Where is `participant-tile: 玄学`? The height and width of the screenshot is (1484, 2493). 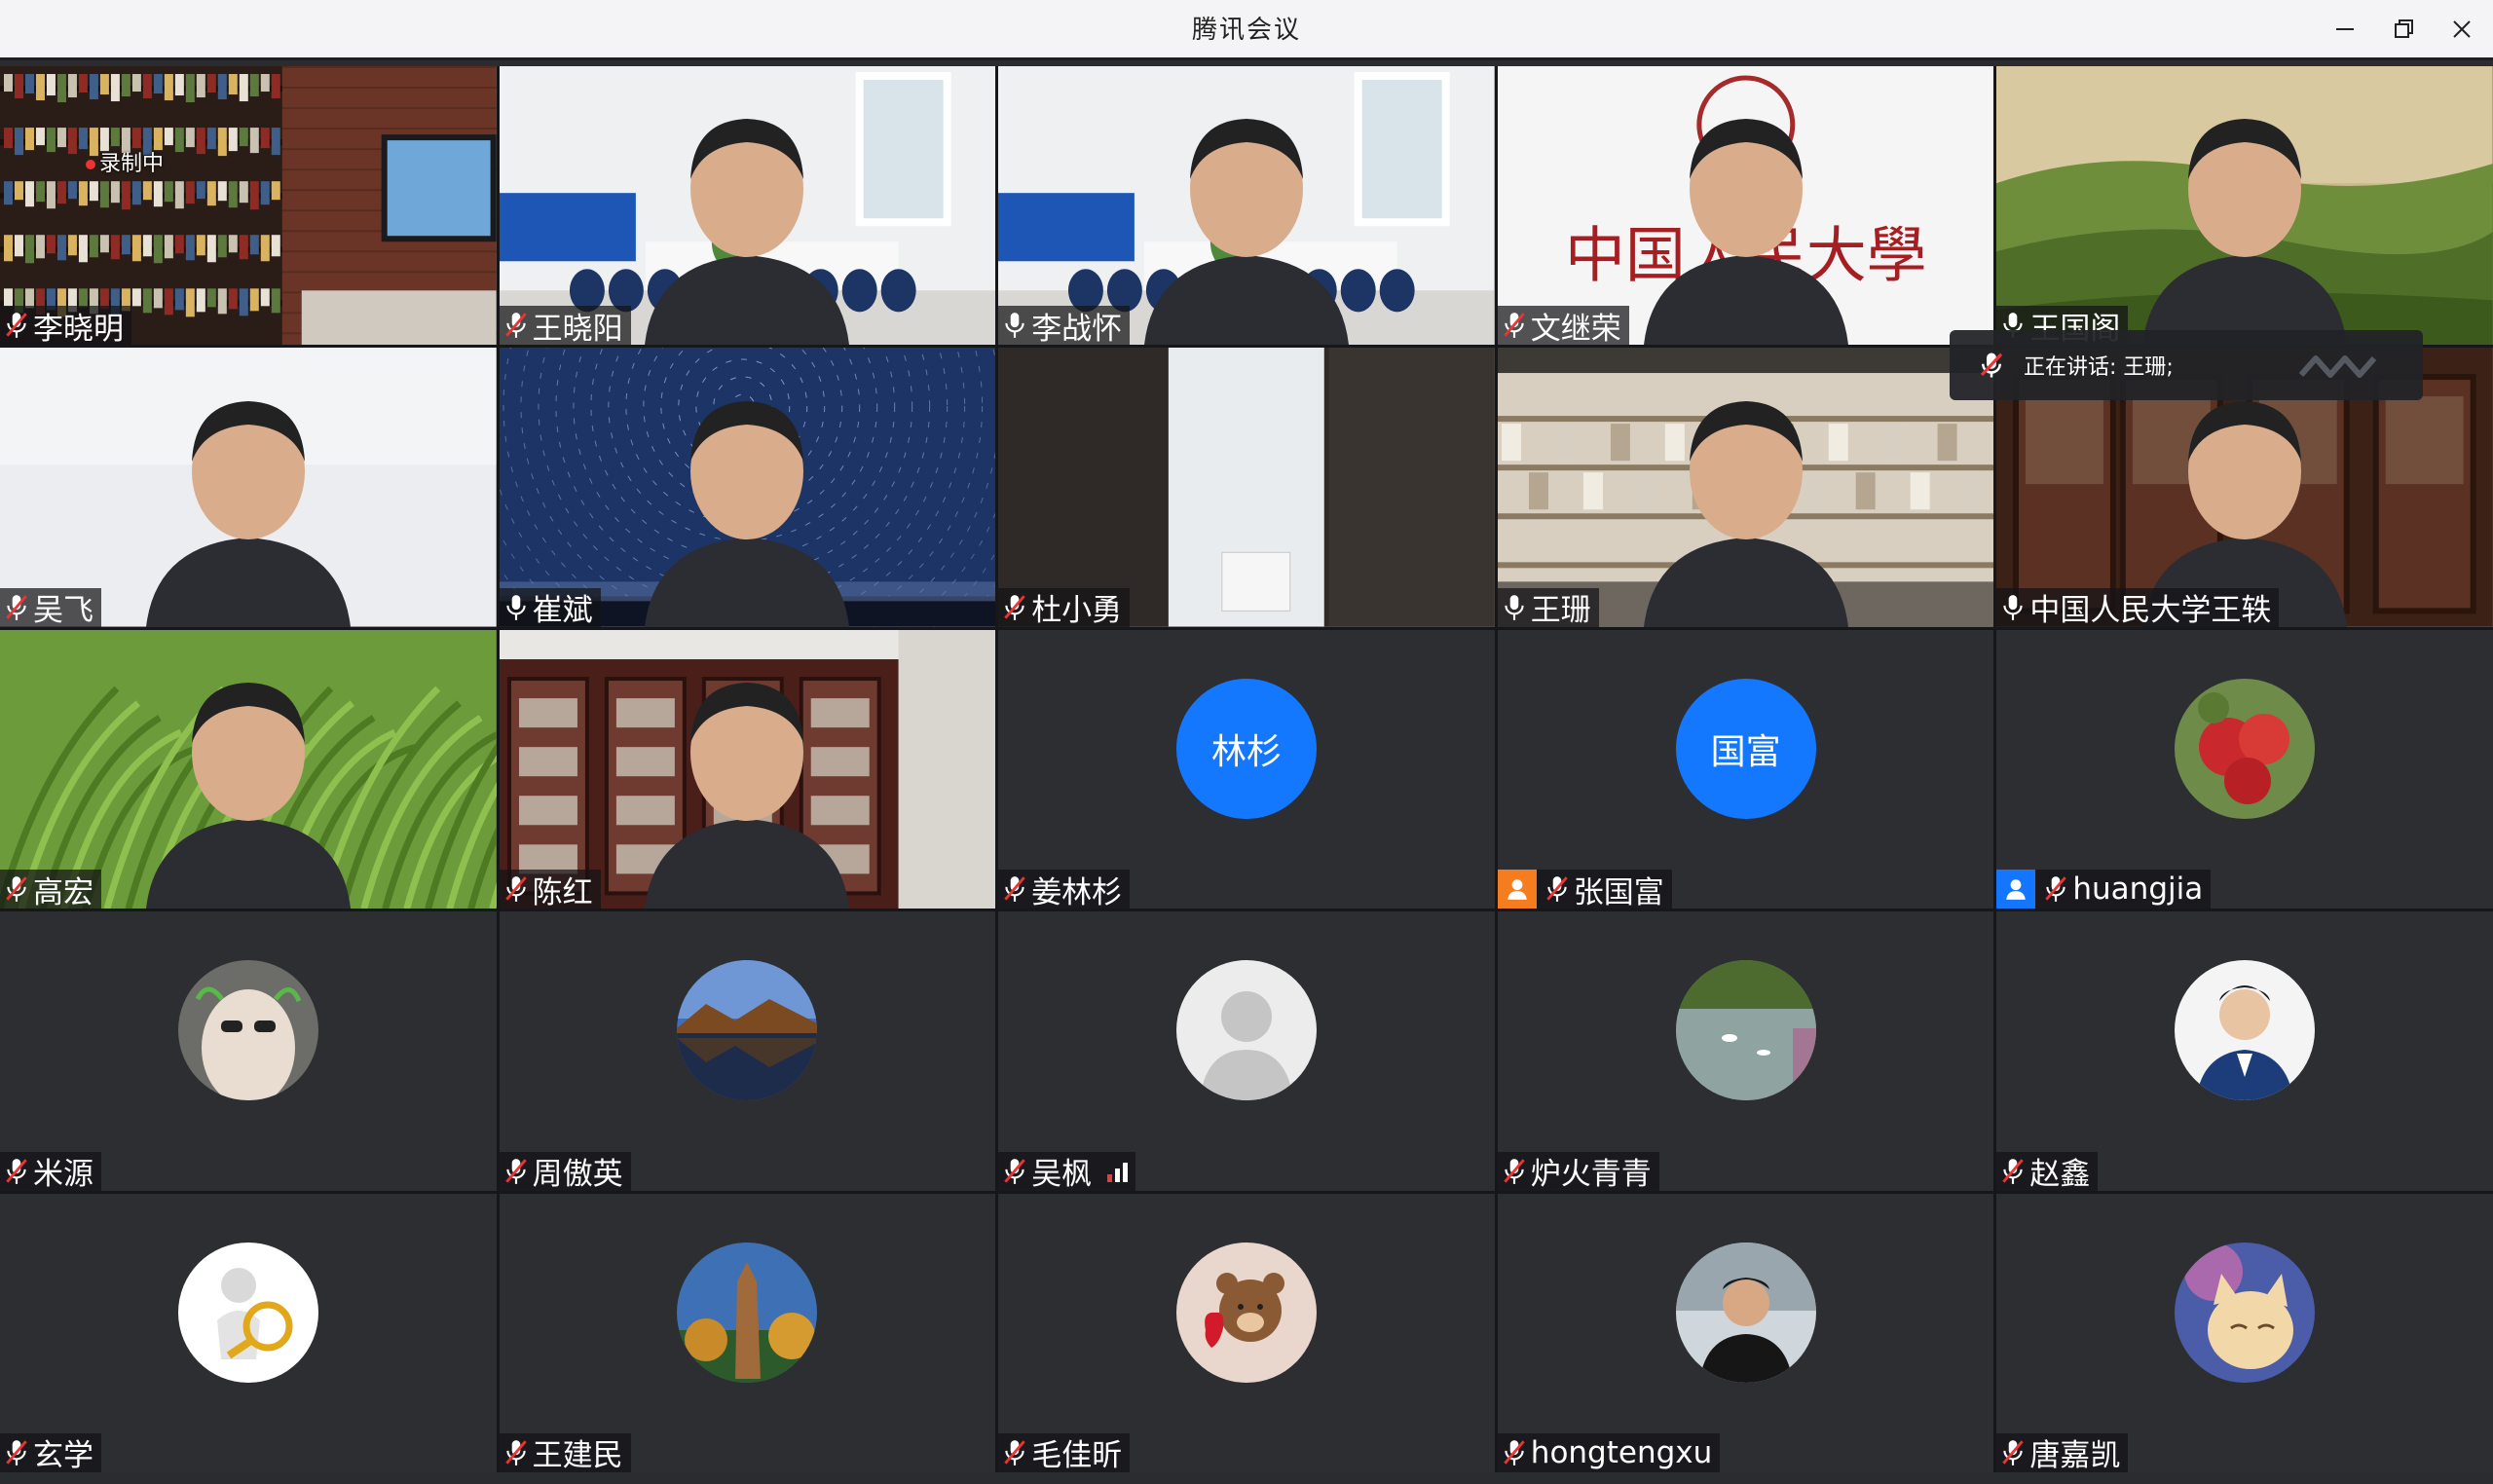
participant-tile: 玄学 is located at coordinates (249, 1332).